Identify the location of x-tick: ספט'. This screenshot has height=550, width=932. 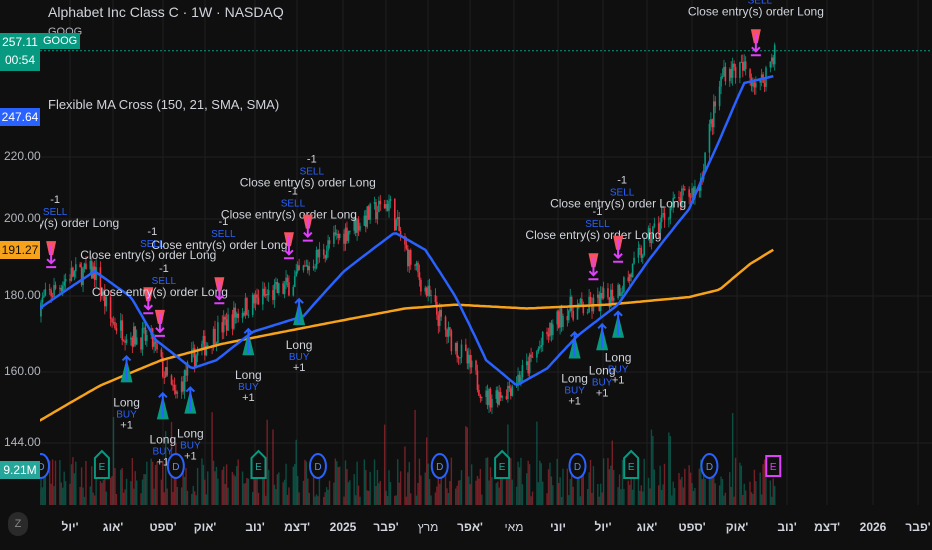
(163, 527).